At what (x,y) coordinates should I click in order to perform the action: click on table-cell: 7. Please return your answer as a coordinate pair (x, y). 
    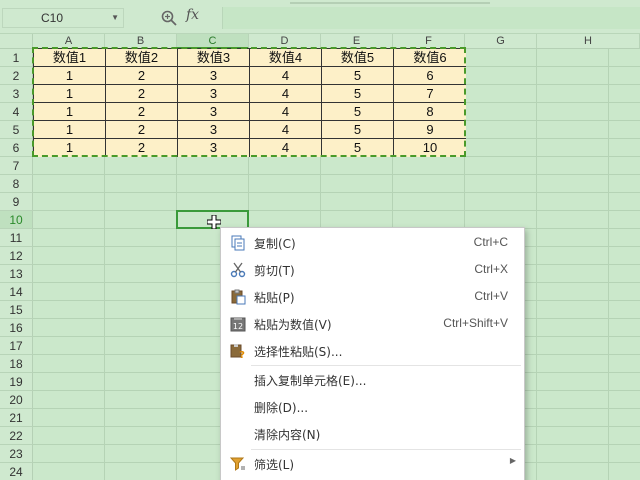
    Looking at the image, I should click on (430, 94).